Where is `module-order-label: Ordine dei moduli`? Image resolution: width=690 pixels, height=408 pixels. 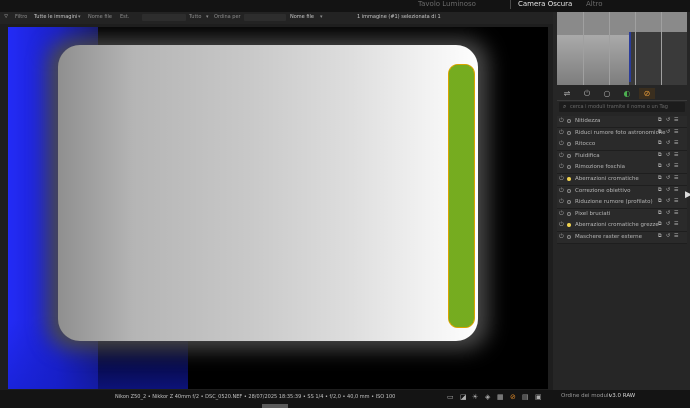
module-order-label: Ordine dei moduli is located at coordinates (586, 396).